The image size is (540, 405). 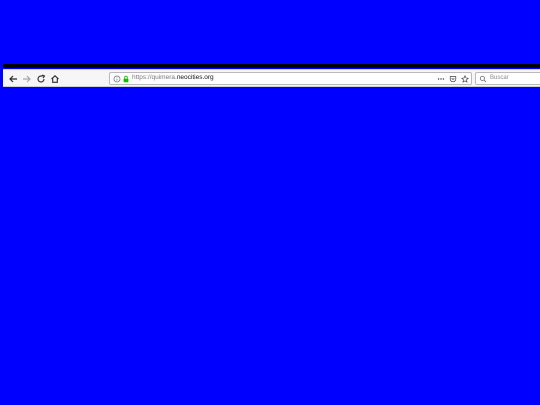 I want to click on home-button, so click(x=54, y=78).